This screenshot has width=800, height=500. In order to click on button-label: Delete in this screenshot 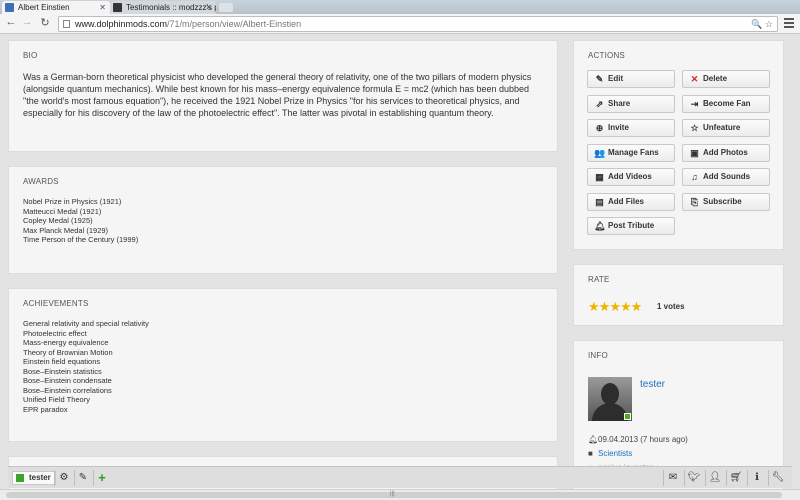, I will do `click(715, 78)`.